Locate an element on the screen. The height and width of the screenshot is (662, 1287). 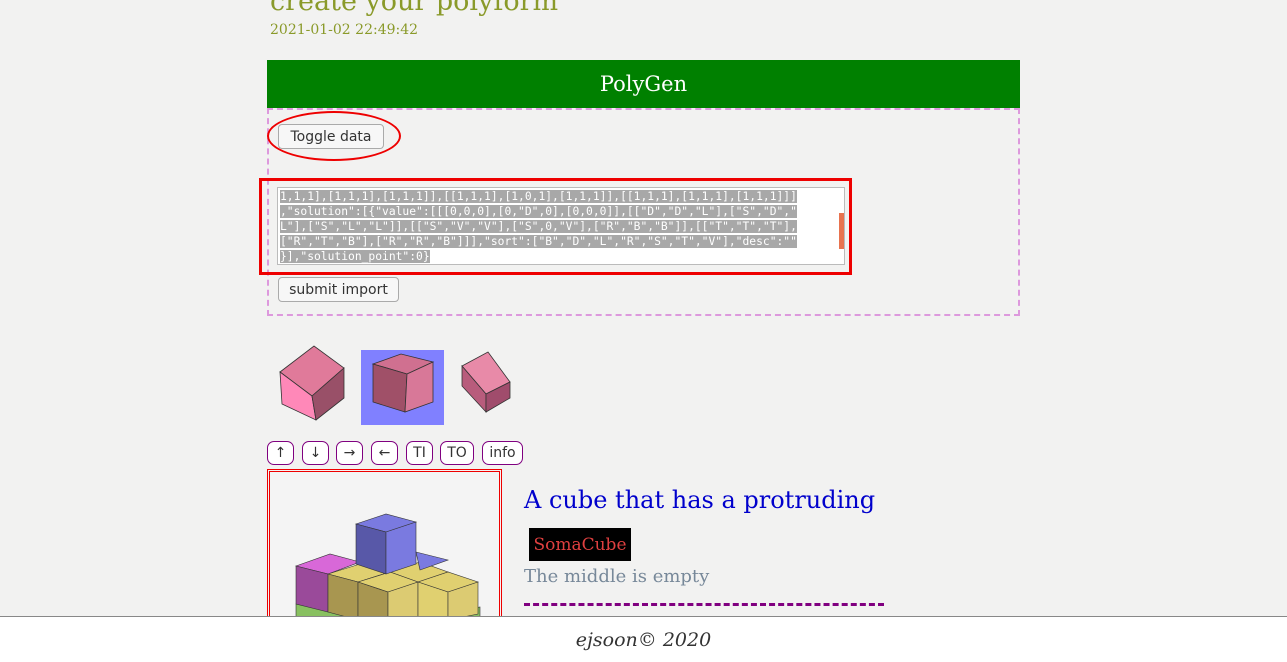
submit-import-button: submit import is located at coordinates (338, 289).